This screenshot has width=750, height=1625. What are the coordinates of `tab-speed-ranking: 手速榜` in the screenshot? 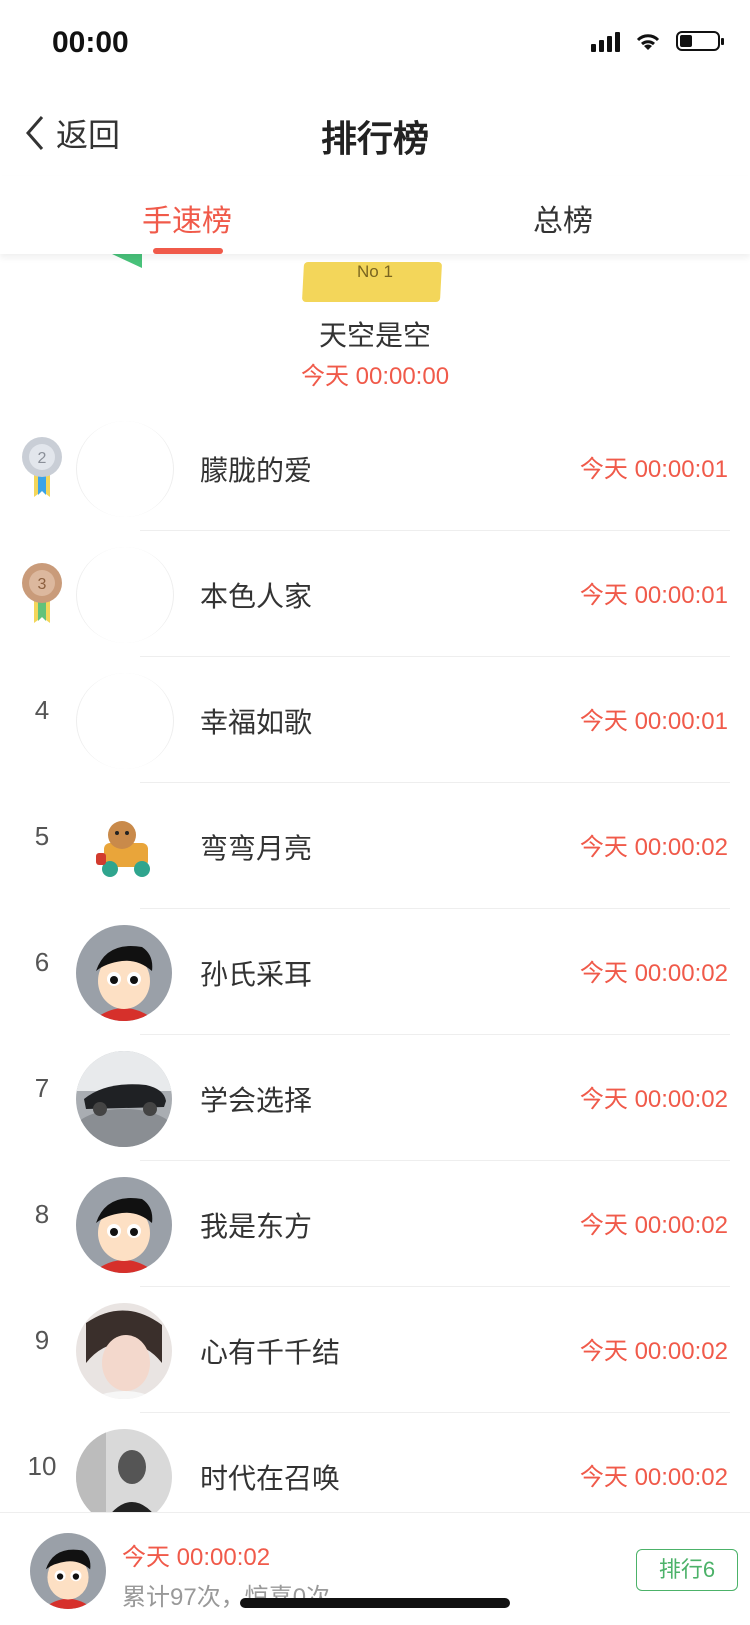 It's located at (187, 218).